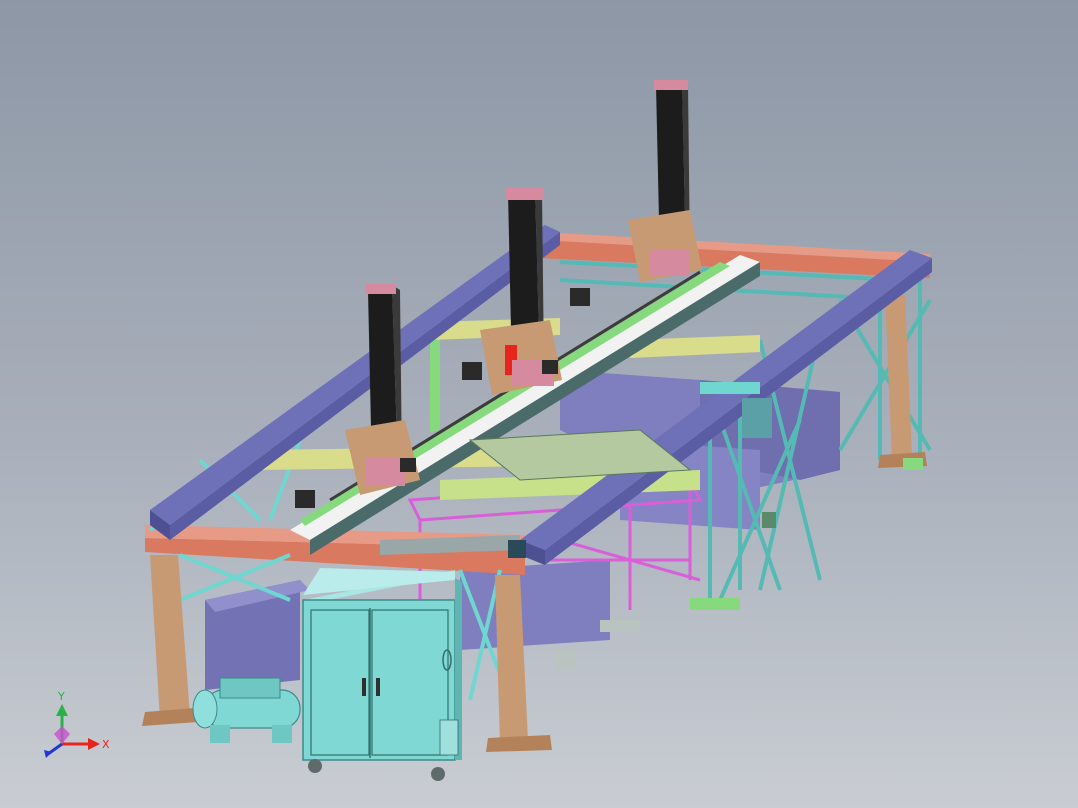 The height and width of the screenshot is (808, 1078). What do you see at coordinates (382, 674) in the screenshot?
I see `electrical-cabinet` at bounding box center [382, 674].